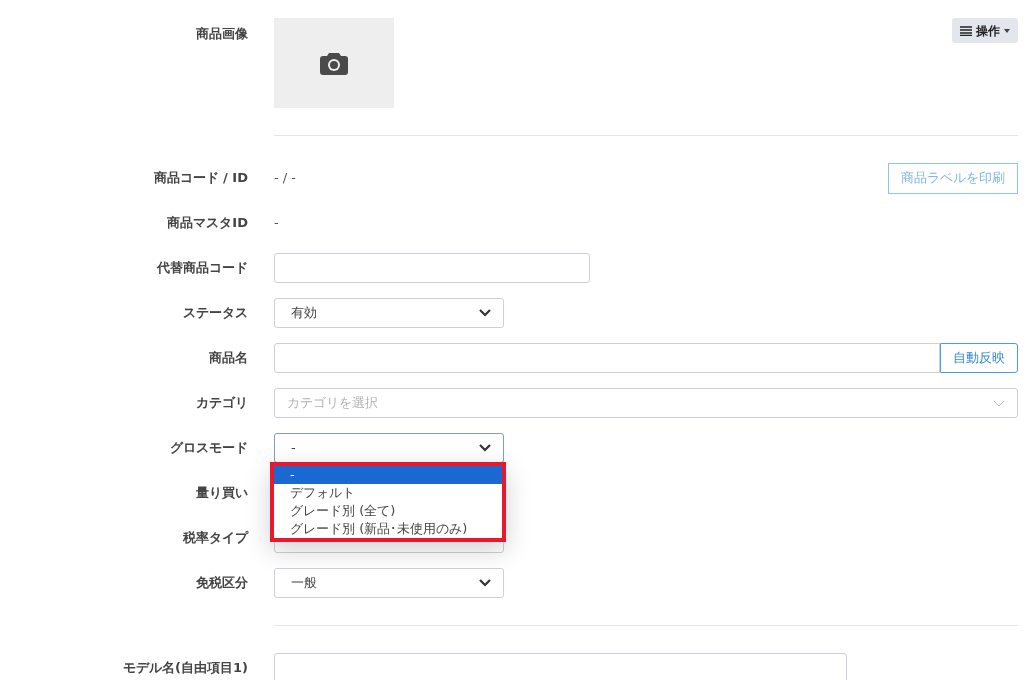 The image size is (1035, 680). What do you see at coordinates (207, 223) in the screenshot?
I see `field-label: 商品マスタID` at bounding box center [207, 223].